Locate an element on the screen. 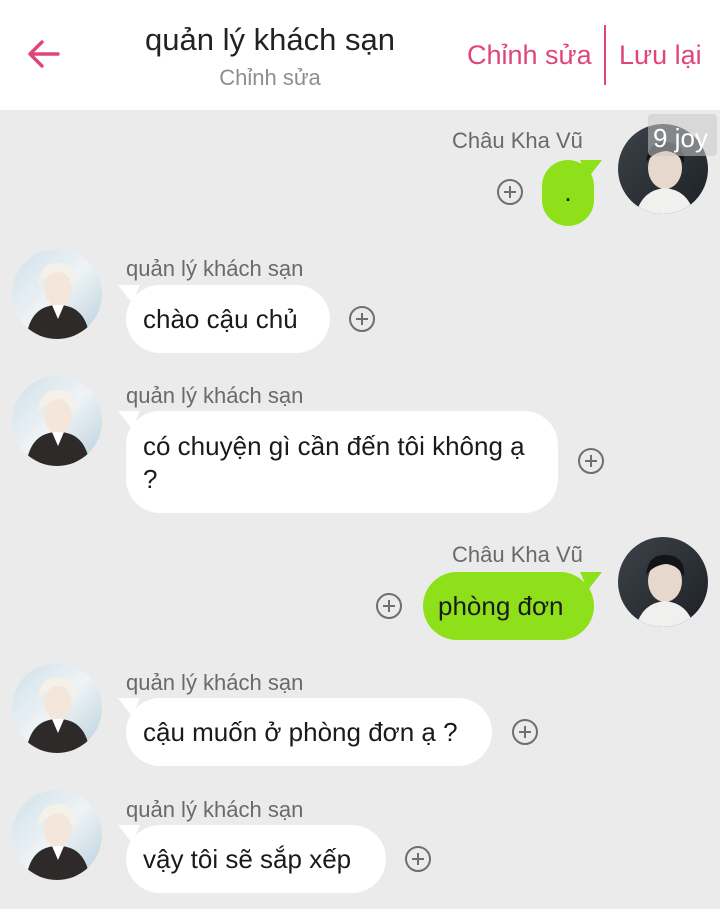 This screenshot has height=909, width=720. edit-button: Chỉnh sửa is located at coordinates (529, 55).